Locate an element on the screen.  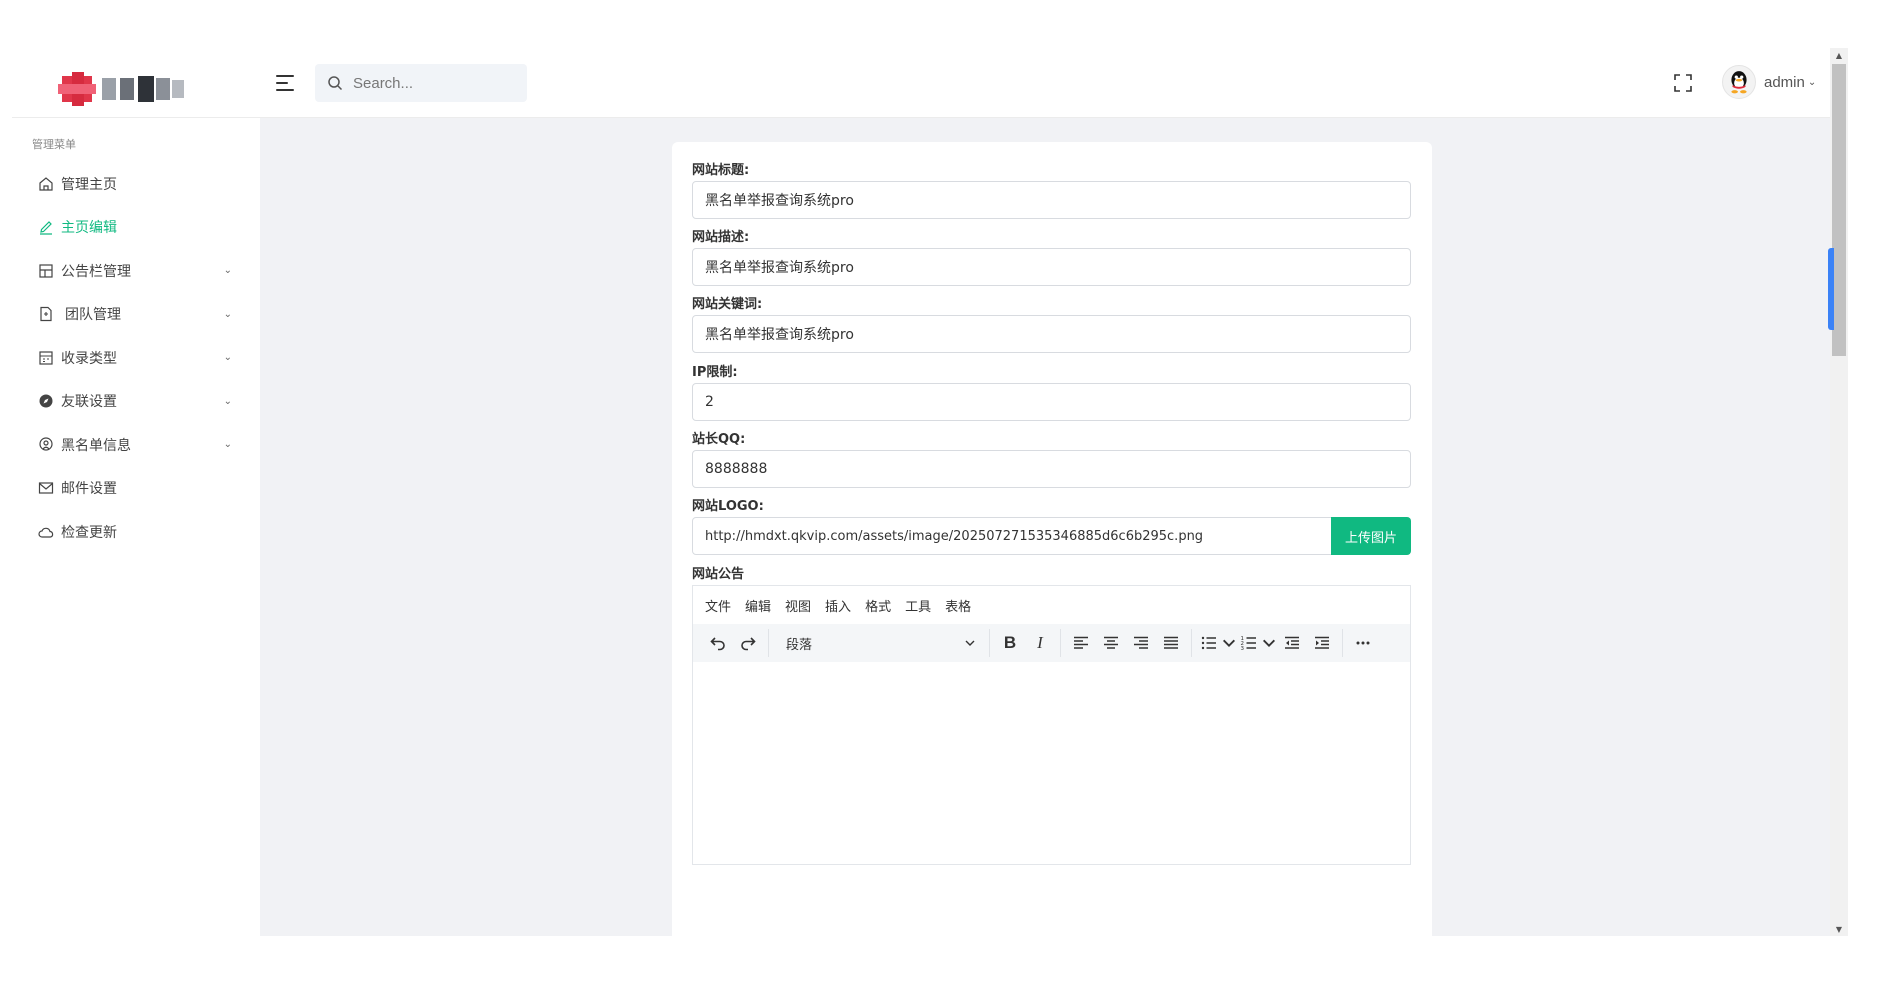
align-center-icon is located at coordinates (1111, 643).